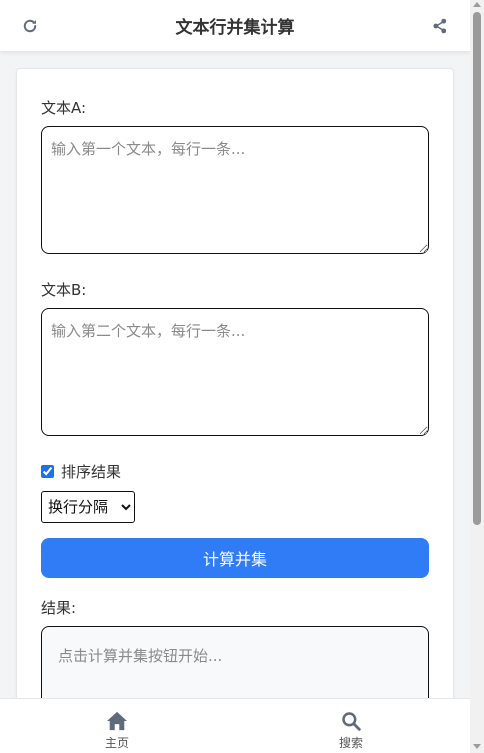 This screenshot has height=753, width=484. I want to click on sort-option: 排序结果, so click(81, 471).